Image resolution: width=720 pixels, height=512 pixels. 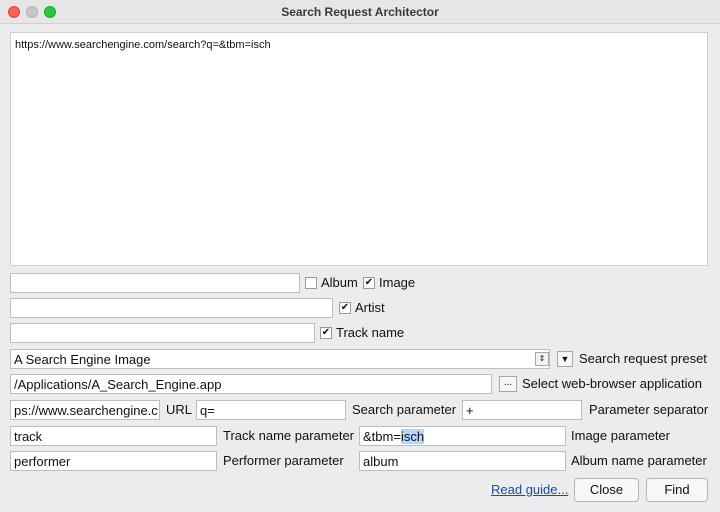 I want to click on artist-search-input, so click(x=171, y=308).